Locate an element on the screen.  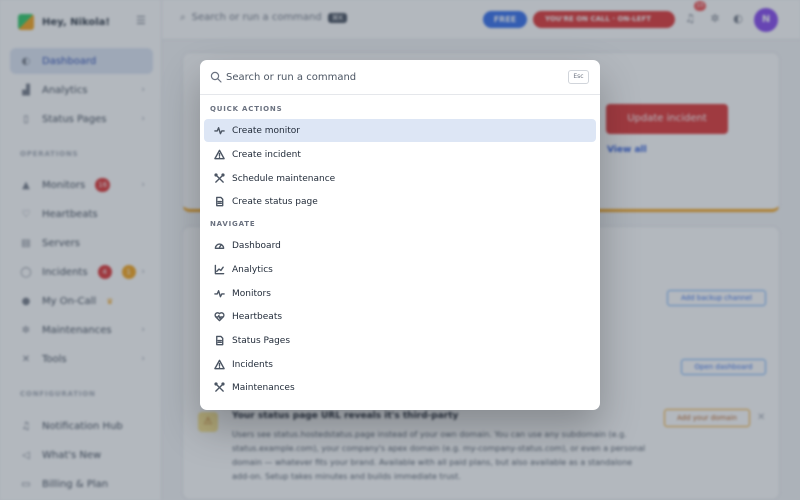
command-create-monitor: Create monitor is located at coordinates (400, 130).